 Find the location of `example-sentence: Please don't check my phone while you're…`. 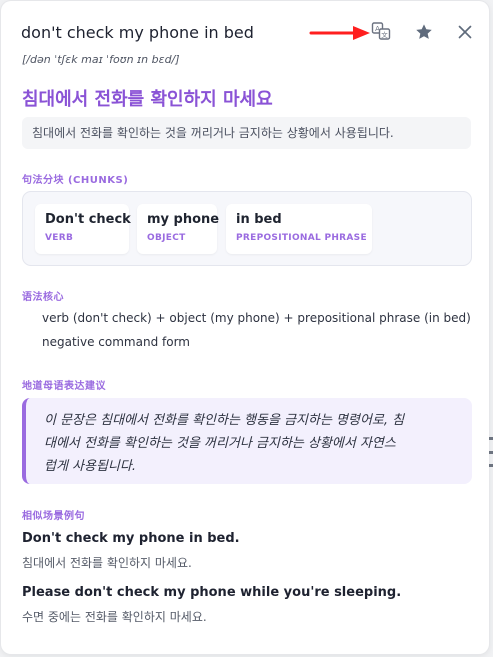

example-sentence: Please don't check my phone while you're… is located at coordinates (212, 592).